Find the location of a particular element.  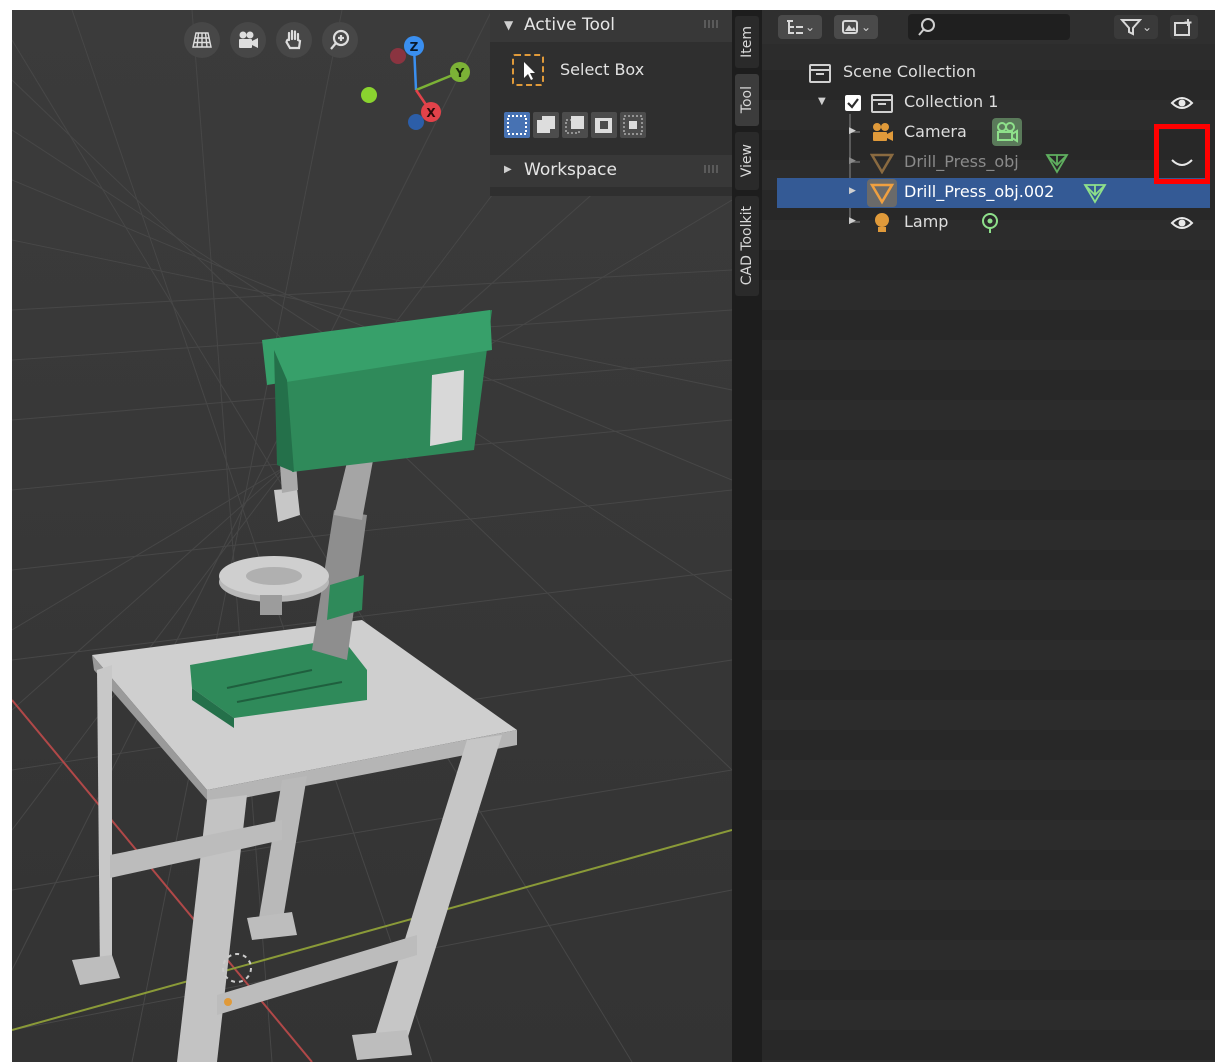

active-tool-header: ▼ Active Tool is located at coordinates (611, 26).